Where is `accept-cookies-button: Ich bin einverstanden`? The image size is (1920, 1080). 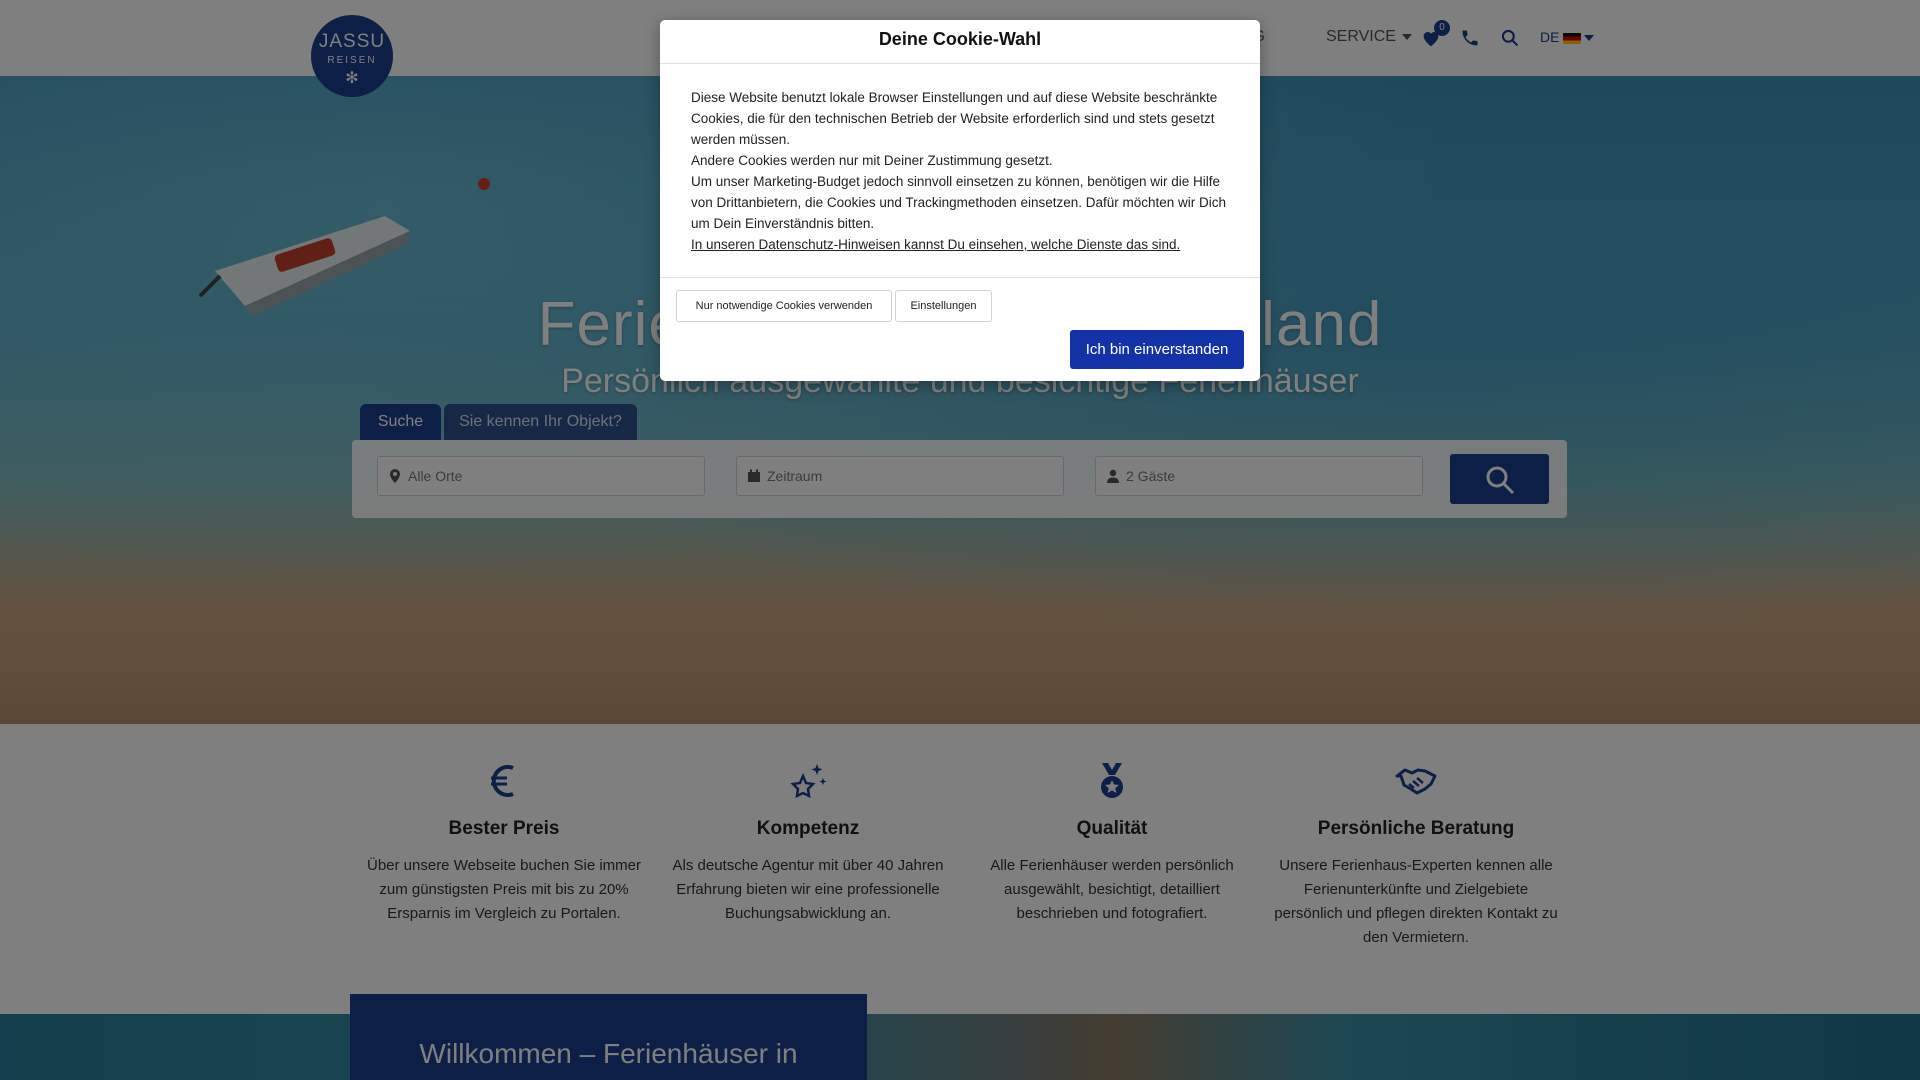
accept-cookies-button: Ich bin einverstanden is located at coordinates (1157, 349).